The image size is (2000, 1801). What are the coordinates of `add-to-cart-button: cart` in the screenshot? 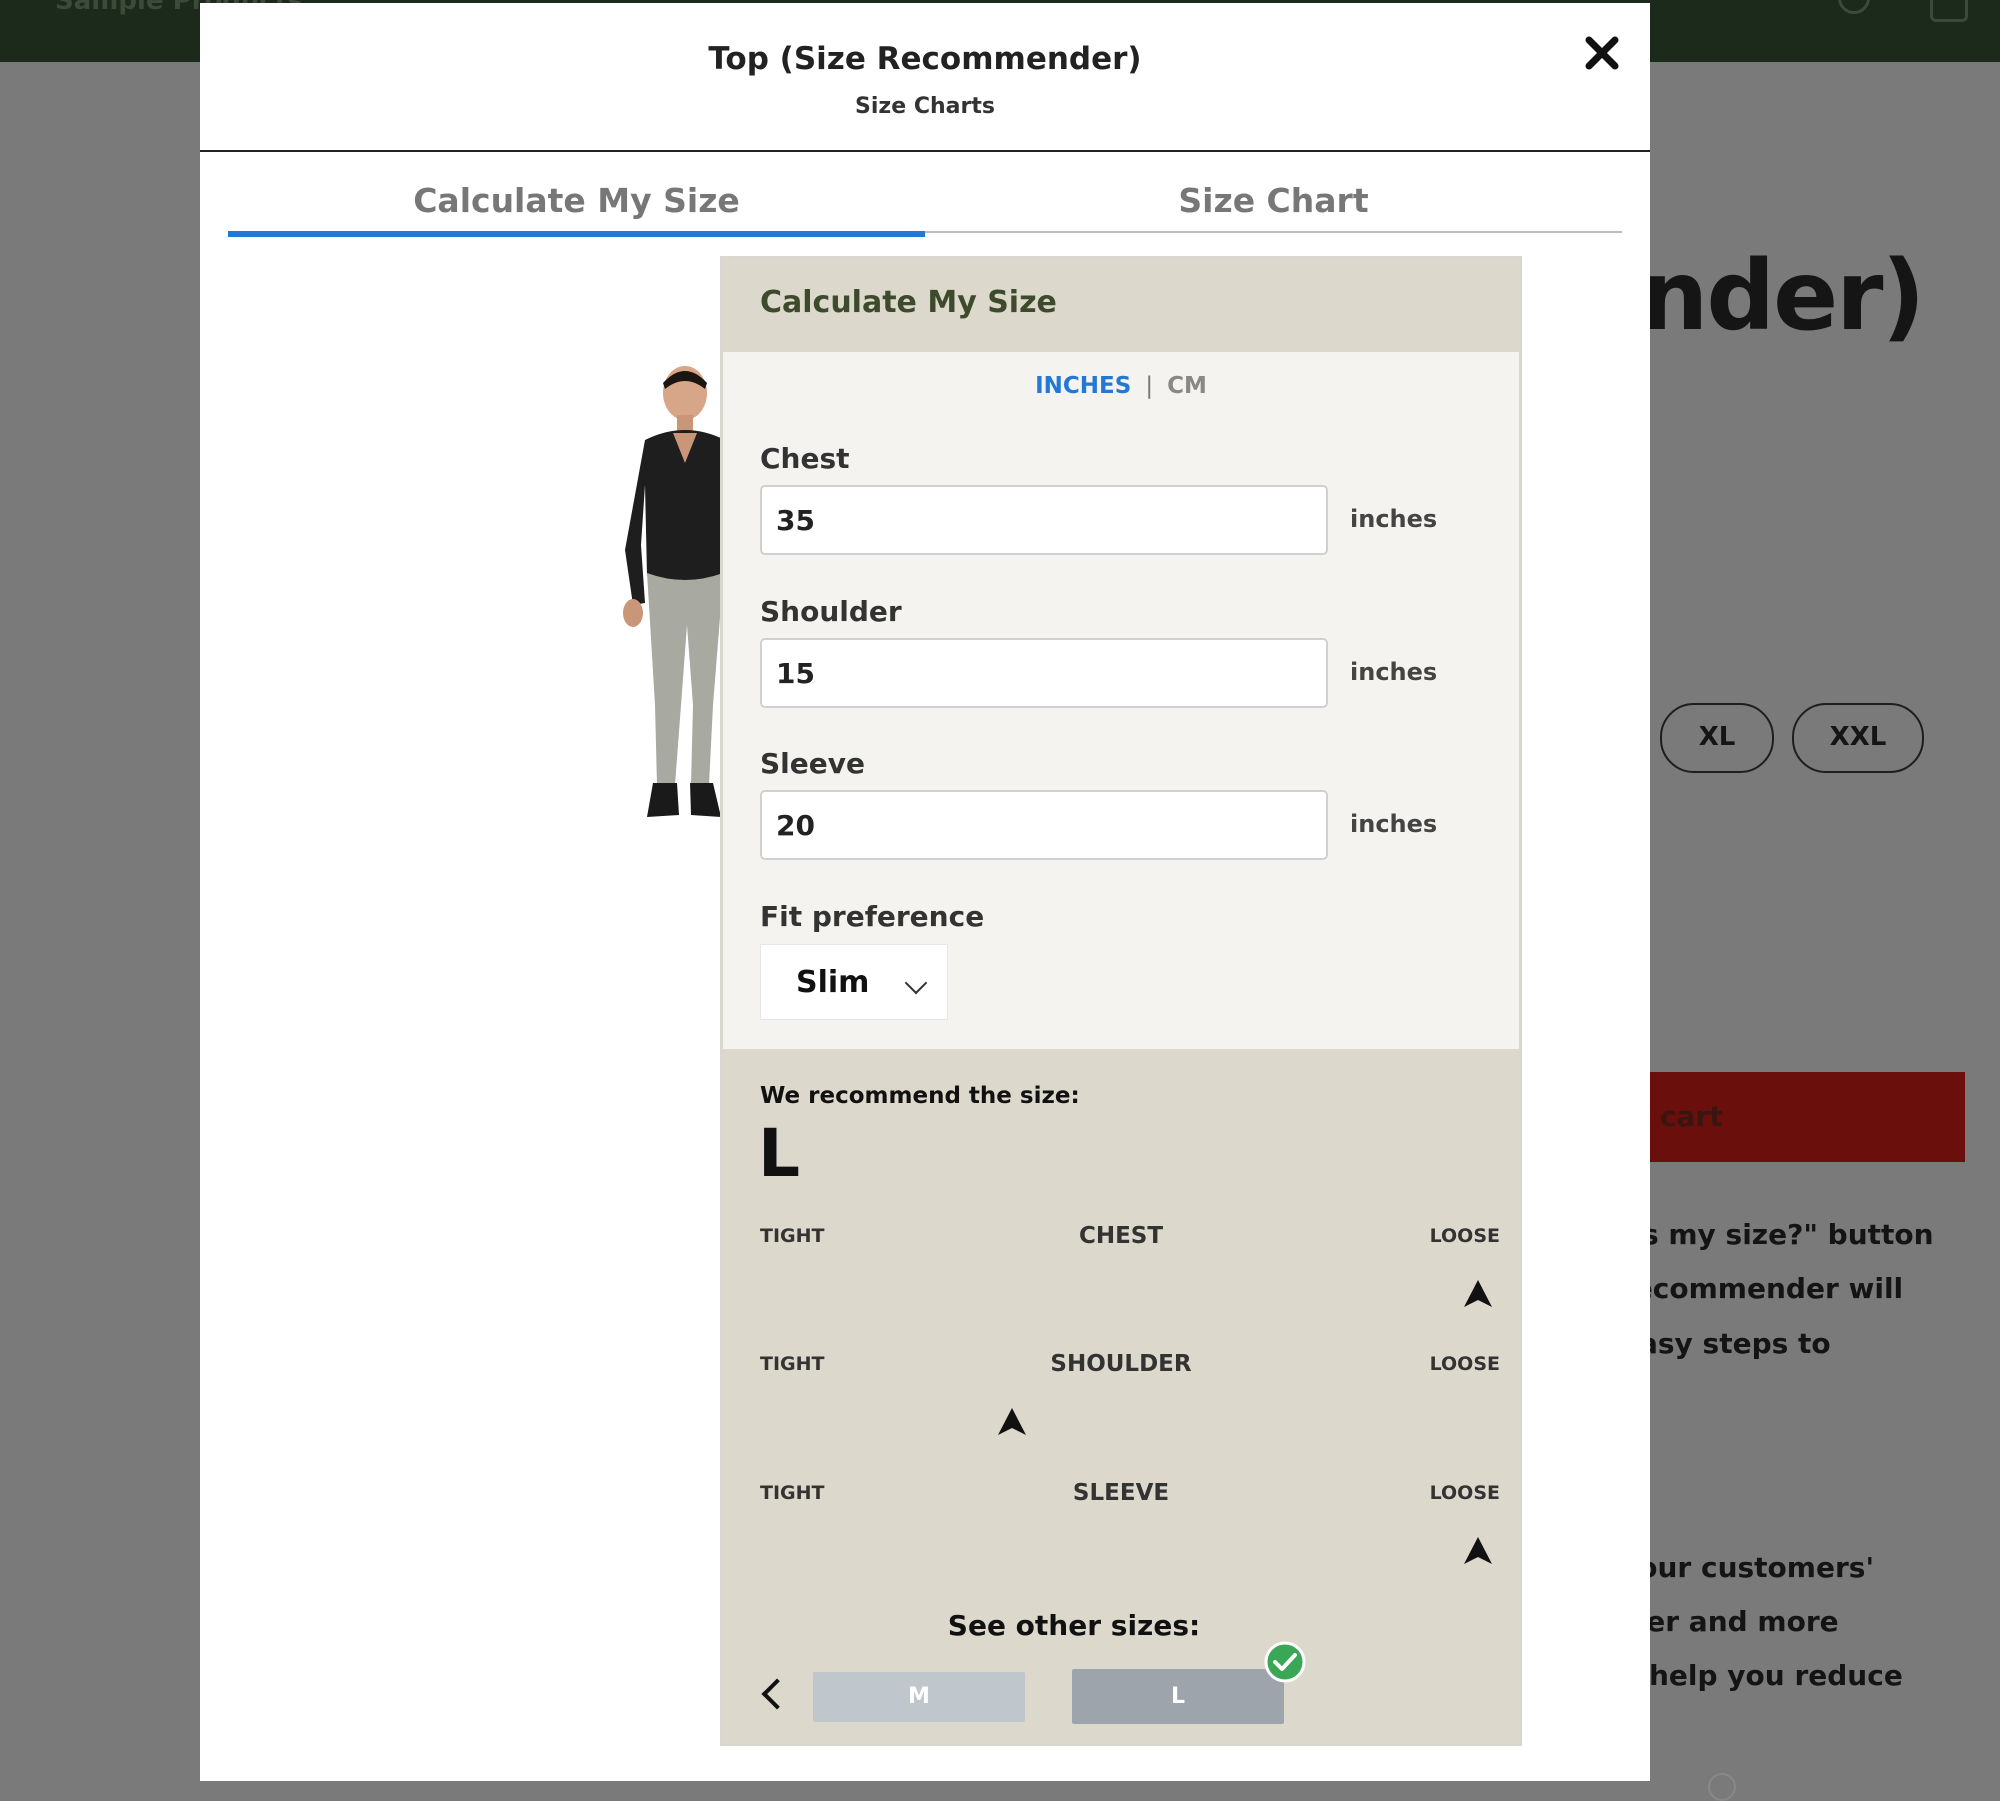 It's located at (1792, 1117).